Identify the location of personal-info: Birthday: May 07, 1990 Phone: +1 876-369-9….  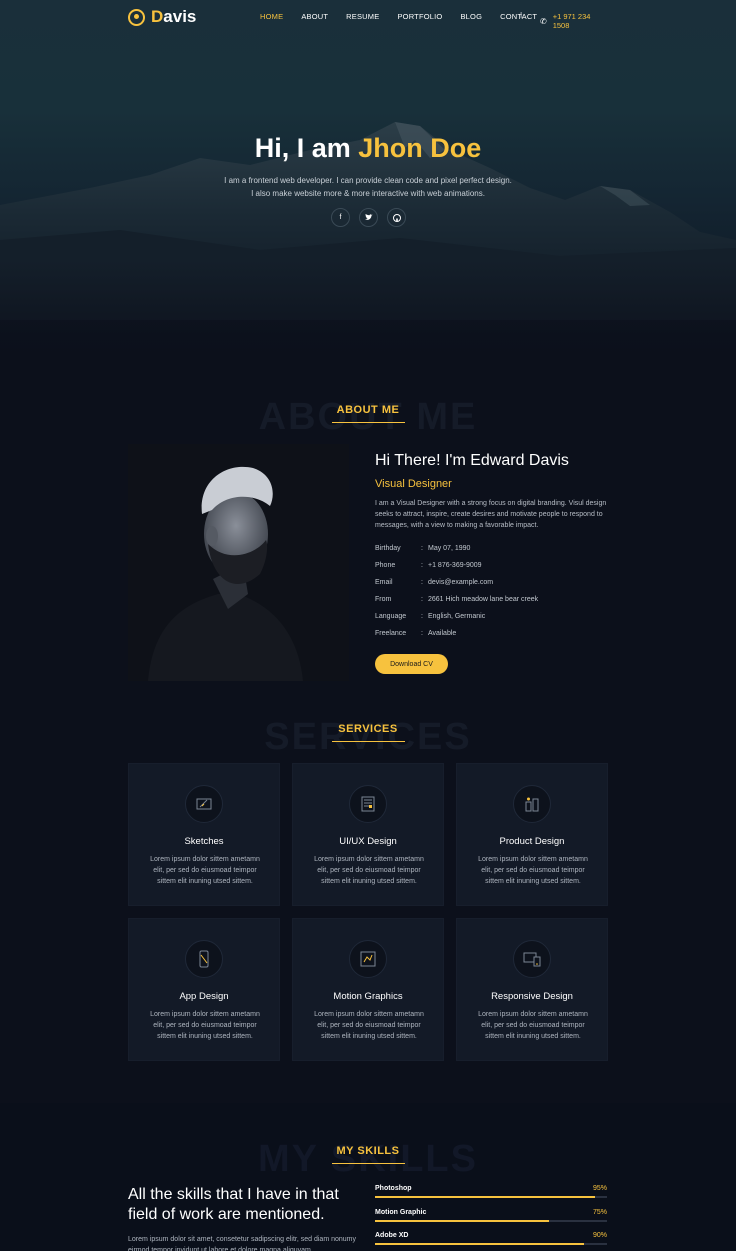
(456, 591).